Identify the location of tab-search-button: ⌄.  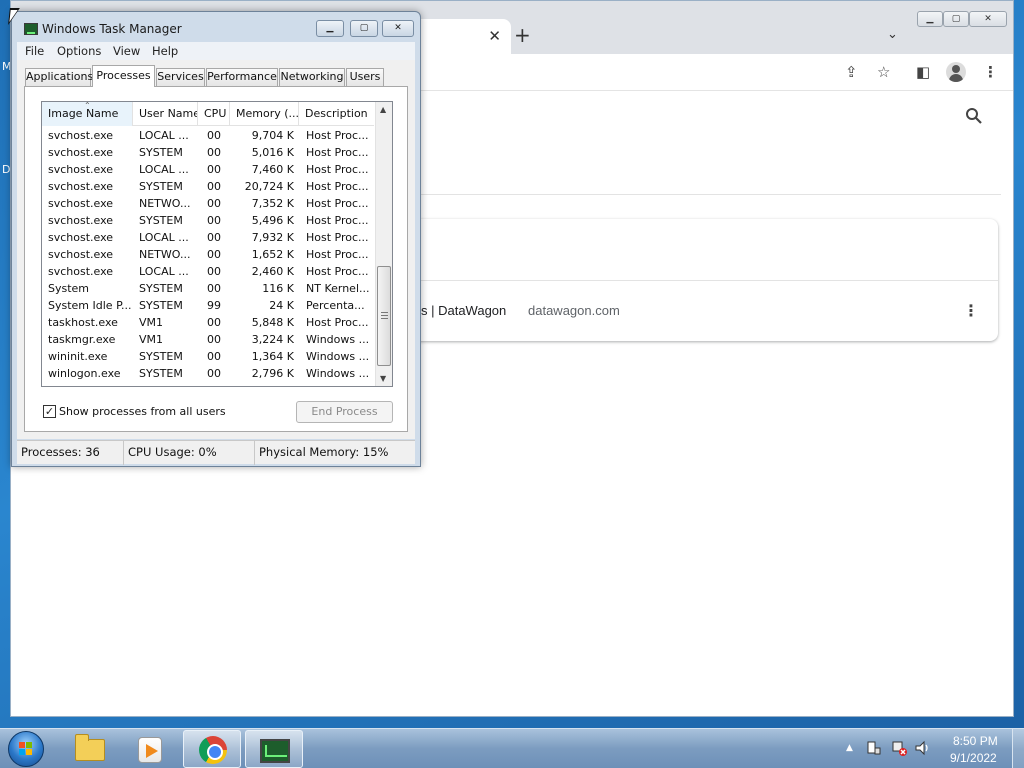
(892, 34).